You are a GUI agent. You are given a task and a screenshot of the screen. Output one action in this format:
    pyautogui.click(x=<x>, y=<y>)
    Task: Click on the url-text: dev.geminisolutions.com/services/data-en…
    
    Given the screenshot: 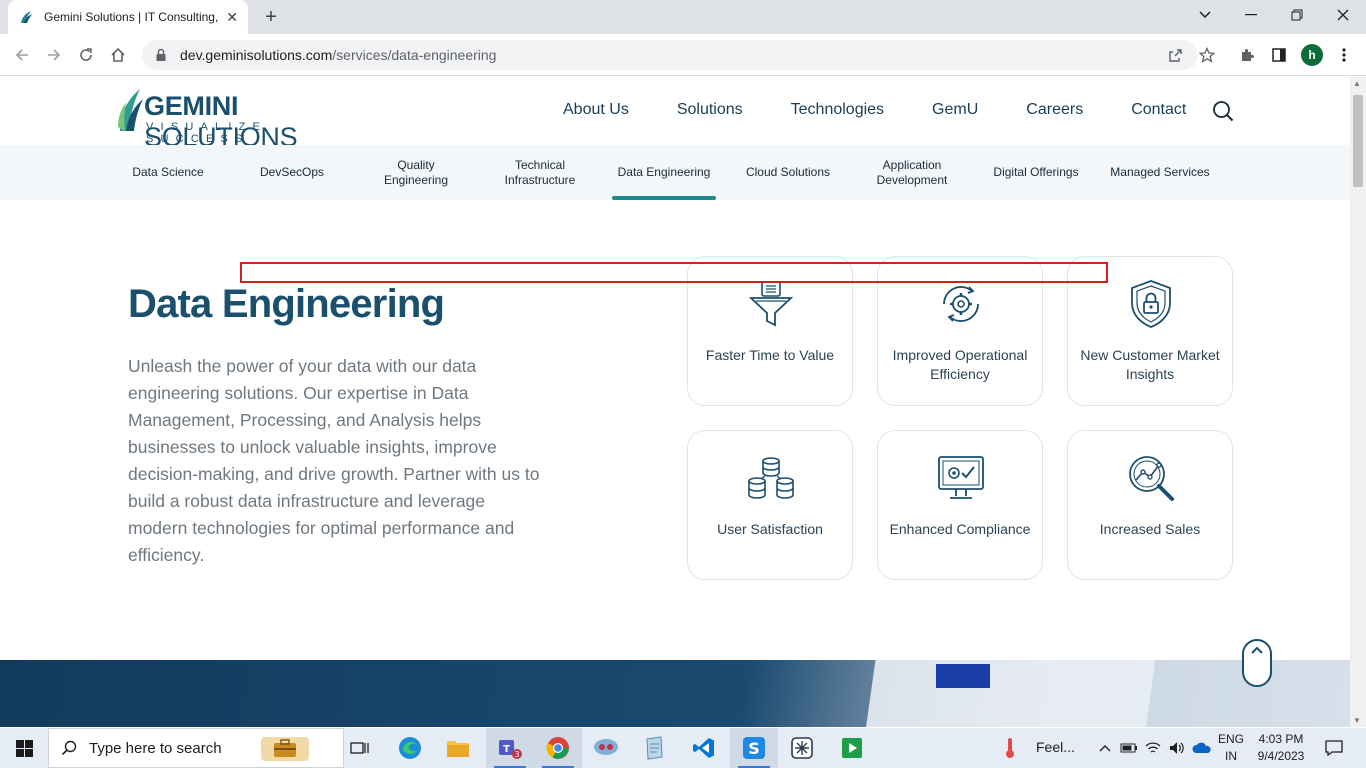 What is the action you would take?
    pyautogui.click(x=338, y=55)
    